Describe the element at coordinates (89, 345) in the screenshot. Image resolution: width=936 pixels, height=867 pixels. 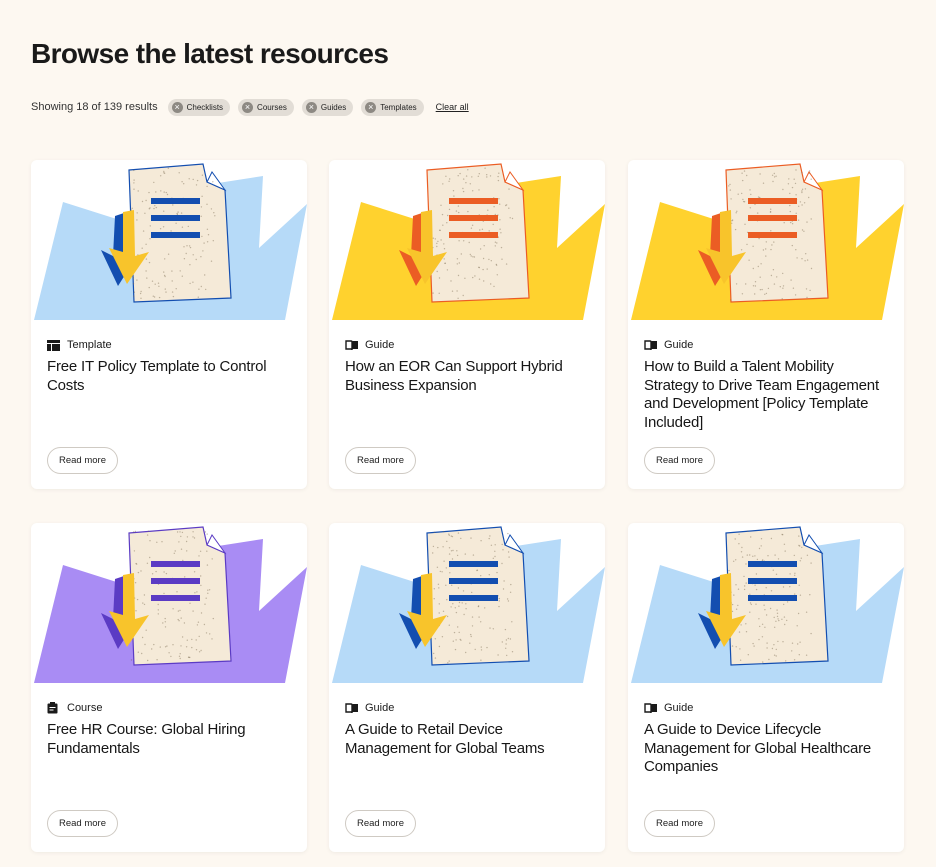
I see `resource-type-label: Template` at that location.